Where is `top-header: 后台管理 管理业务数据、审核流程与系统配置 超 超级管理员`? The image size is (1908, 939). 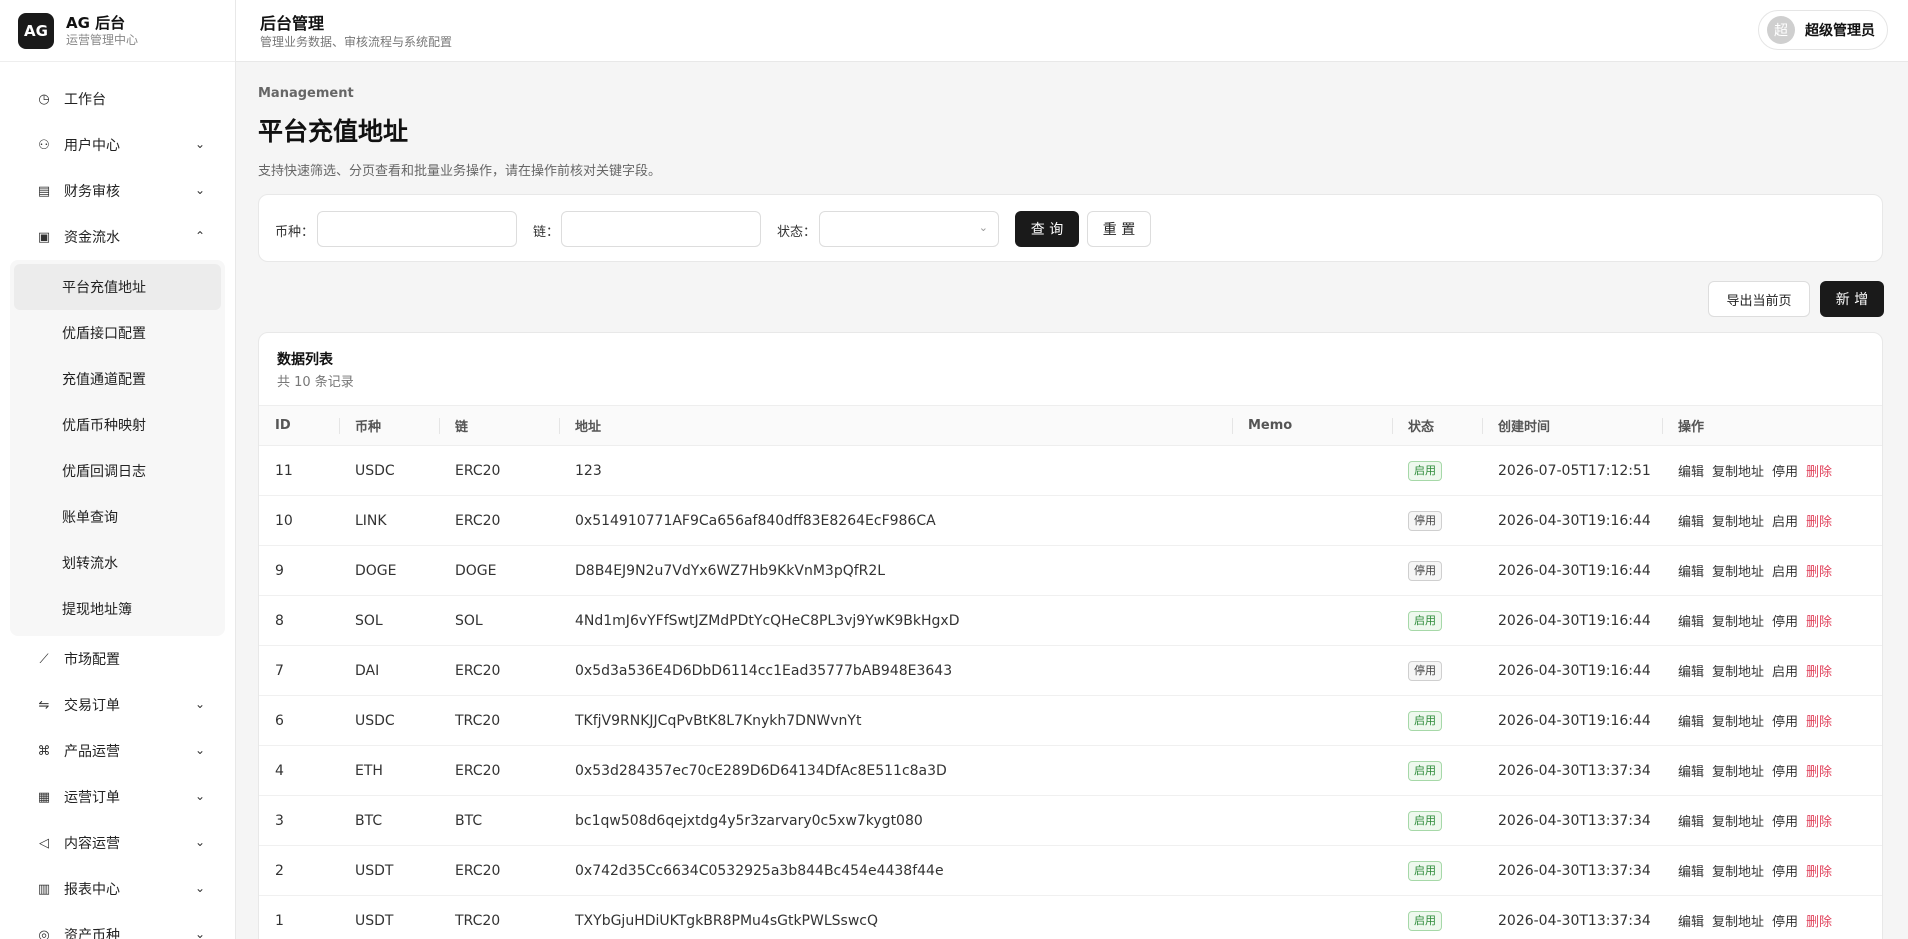
top-header: 后台管理 管理业务数据、审核流程与系统配置 超 超级管理员 is located at coordinates (1072, 31).